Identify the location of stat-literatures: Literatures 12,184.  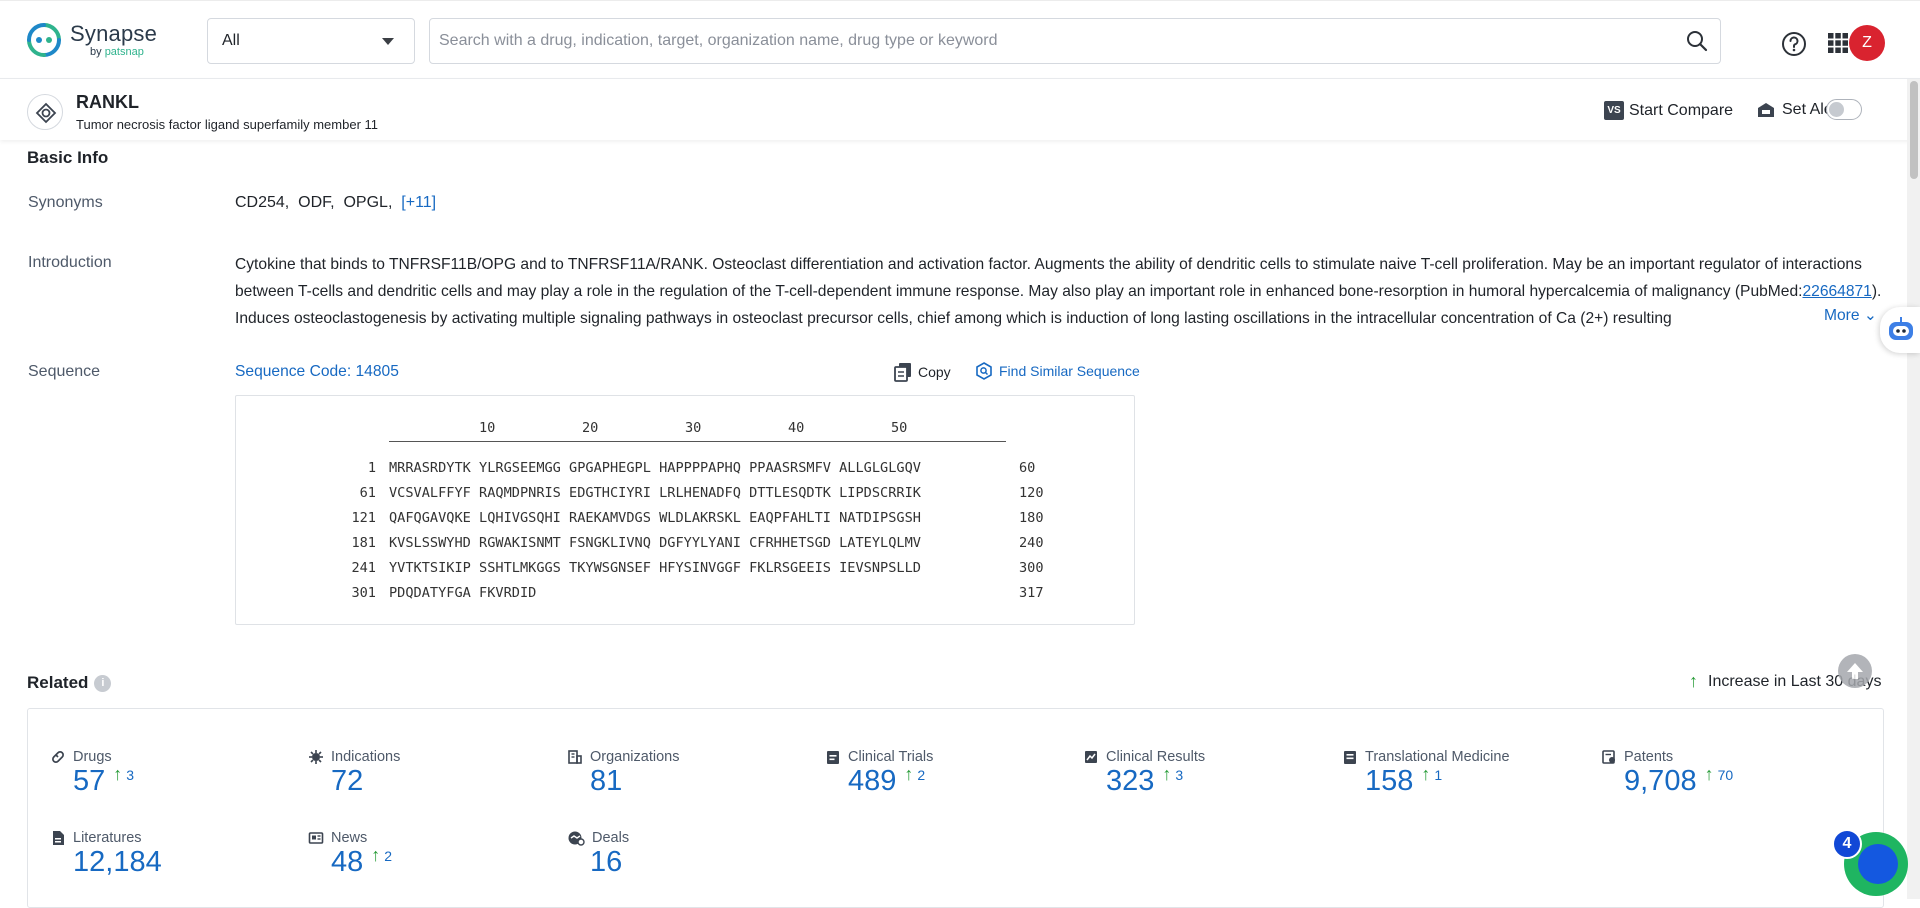
(96, 838).